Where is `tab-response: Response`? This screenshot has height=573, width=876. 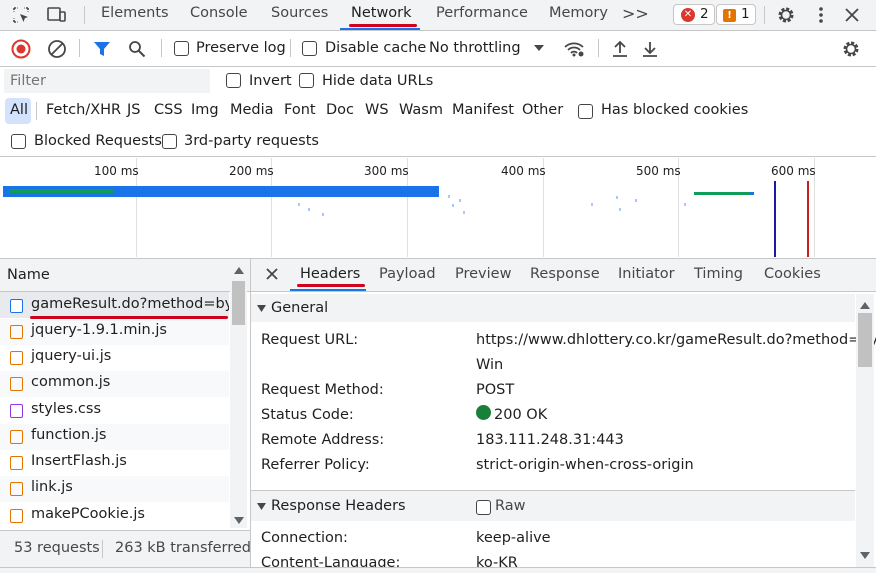
tab-response: Response is located at coordinates (565, 274).